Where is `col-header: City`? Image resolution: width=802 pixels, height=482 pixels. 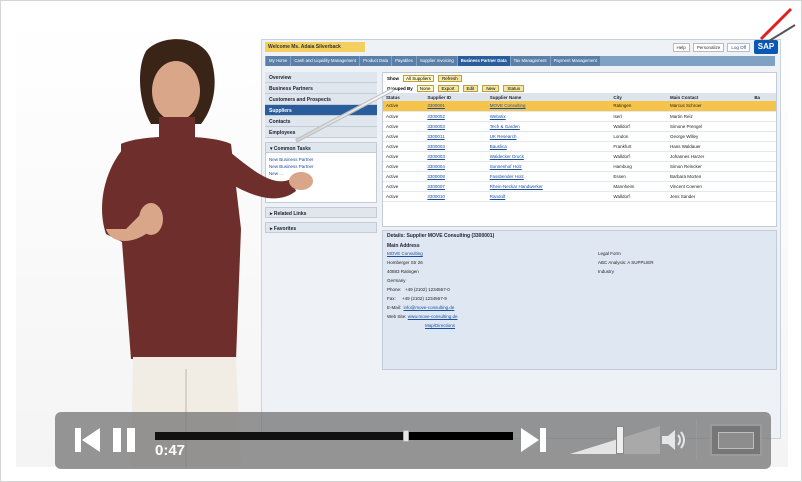 col-header: City is located at coordinates (638, 97).